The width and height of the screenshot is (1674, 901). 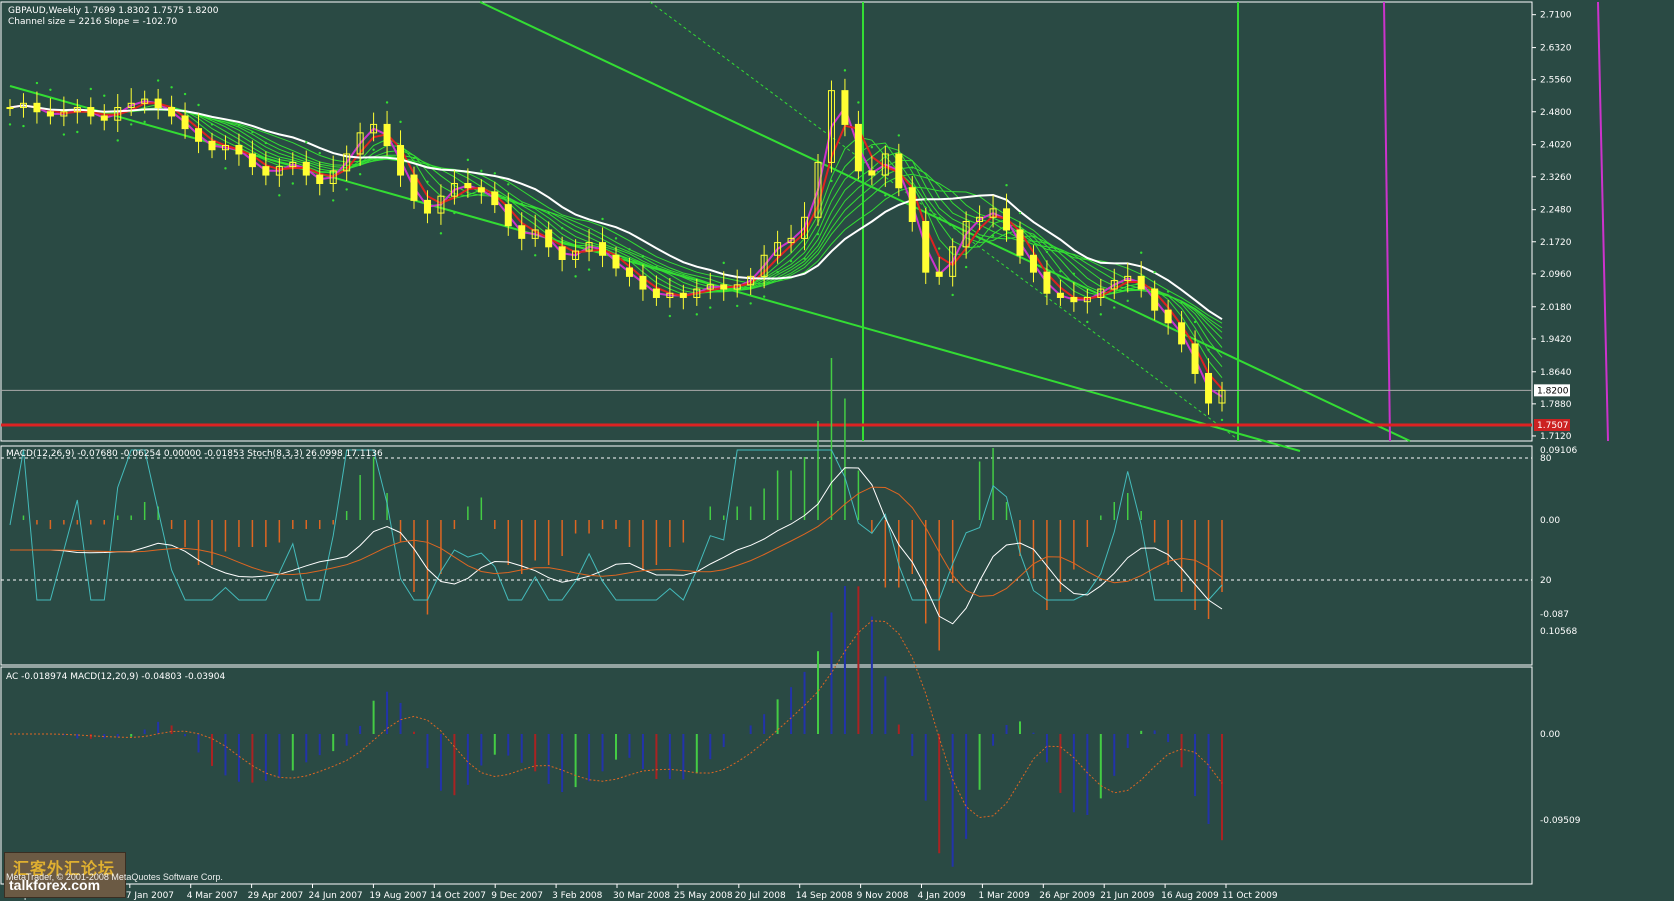 I want to click on time-tick-label: 19 Aug 2007, so click(x=398, y=896).